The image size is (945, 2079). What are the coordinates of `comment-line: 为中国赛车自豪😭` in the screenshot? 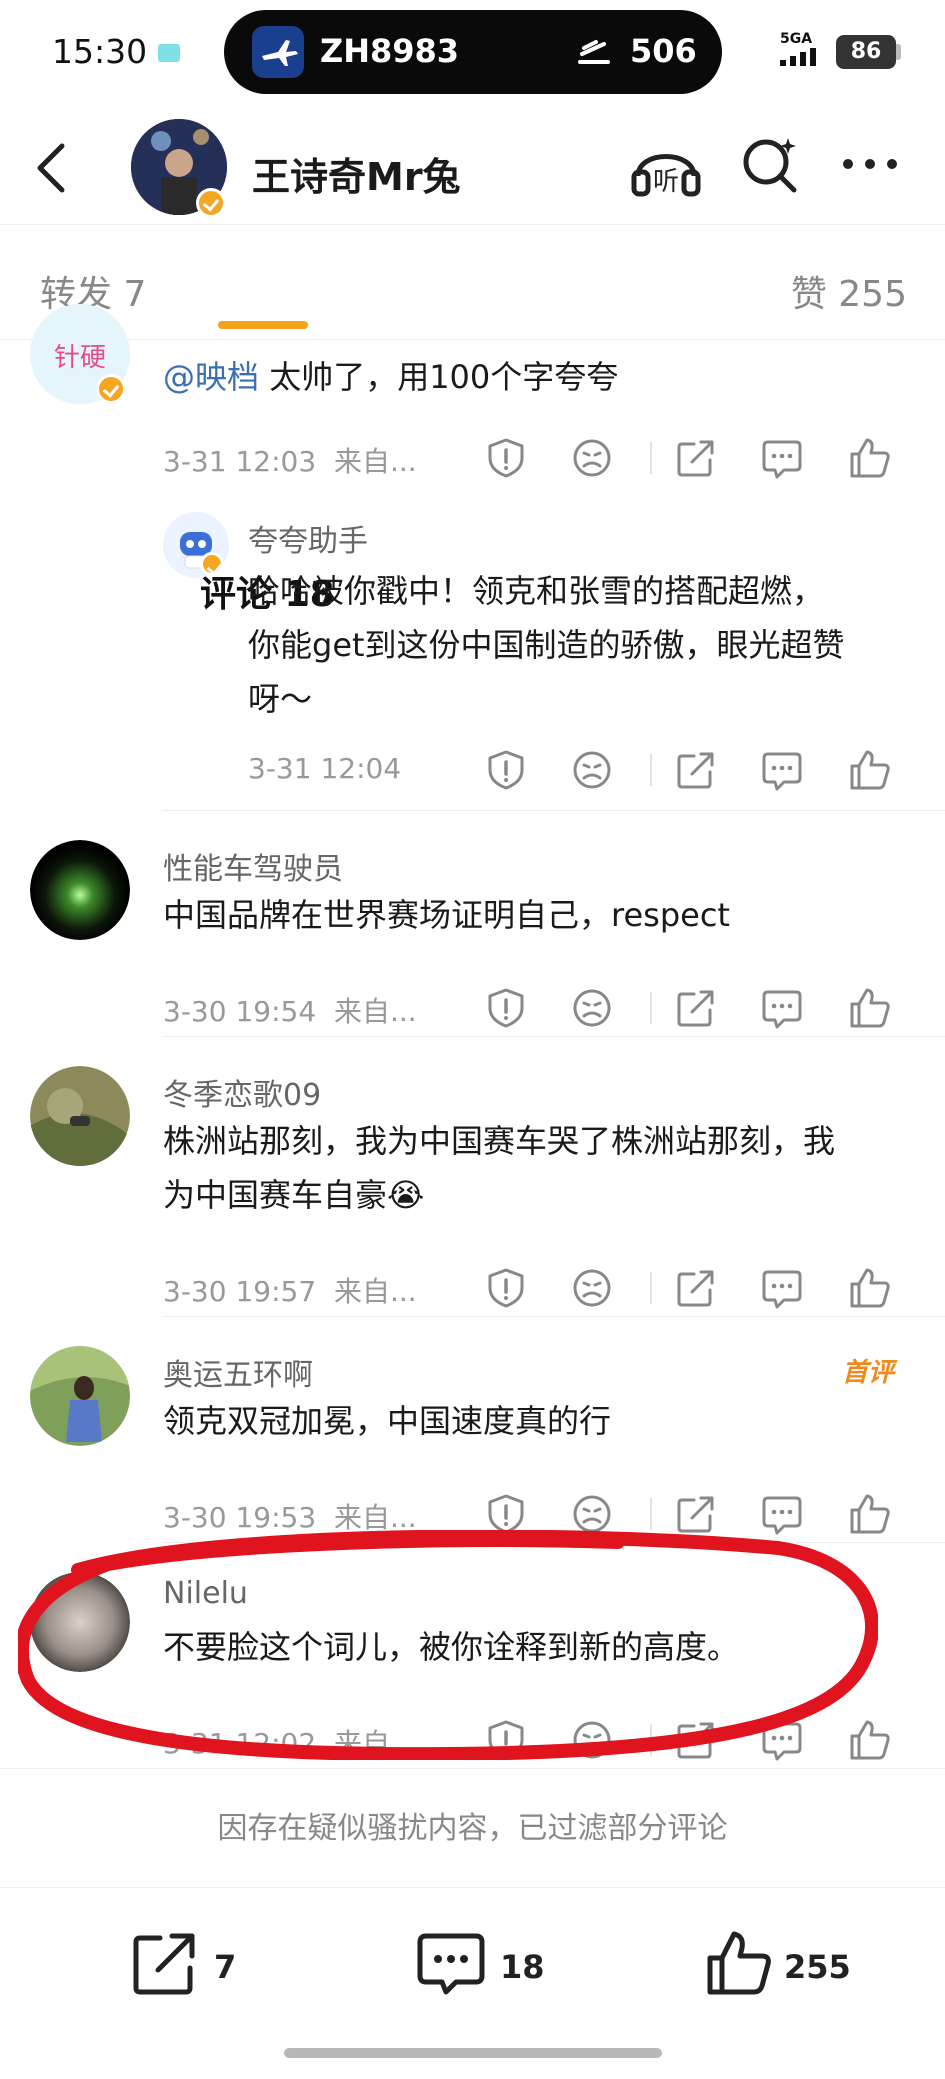 It's located at (294, 1195).